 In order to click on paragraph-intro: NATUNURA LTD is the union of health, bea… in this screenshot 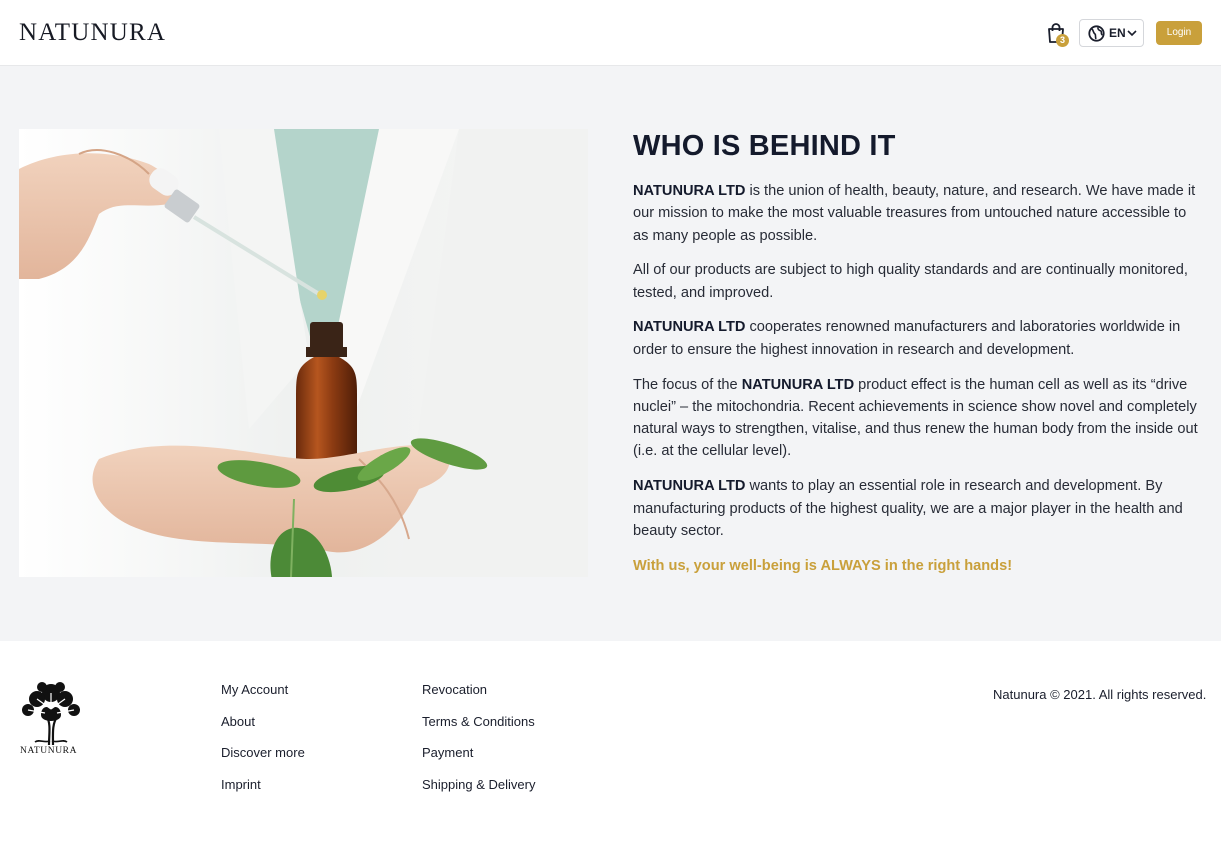, I will do `click(919, 213)`.